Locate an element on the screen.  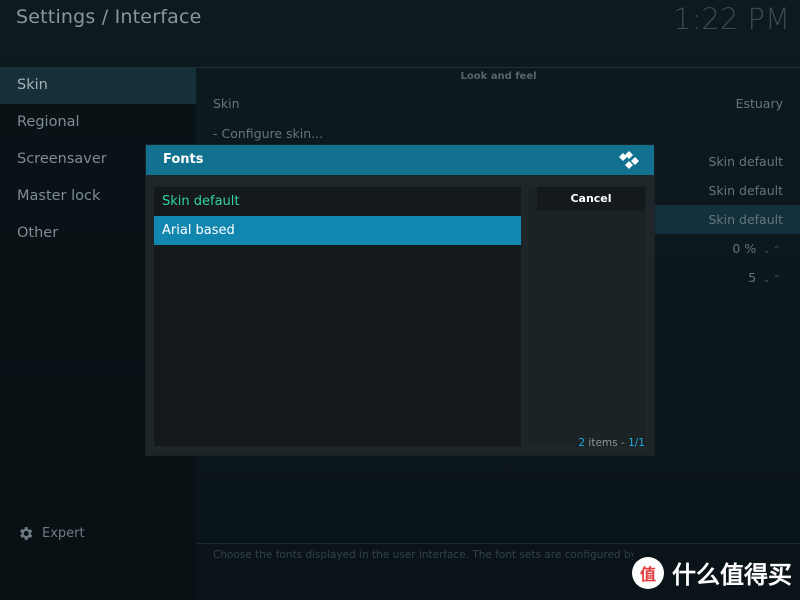
setting-value: 0 % is located at coordinates (744, 248).